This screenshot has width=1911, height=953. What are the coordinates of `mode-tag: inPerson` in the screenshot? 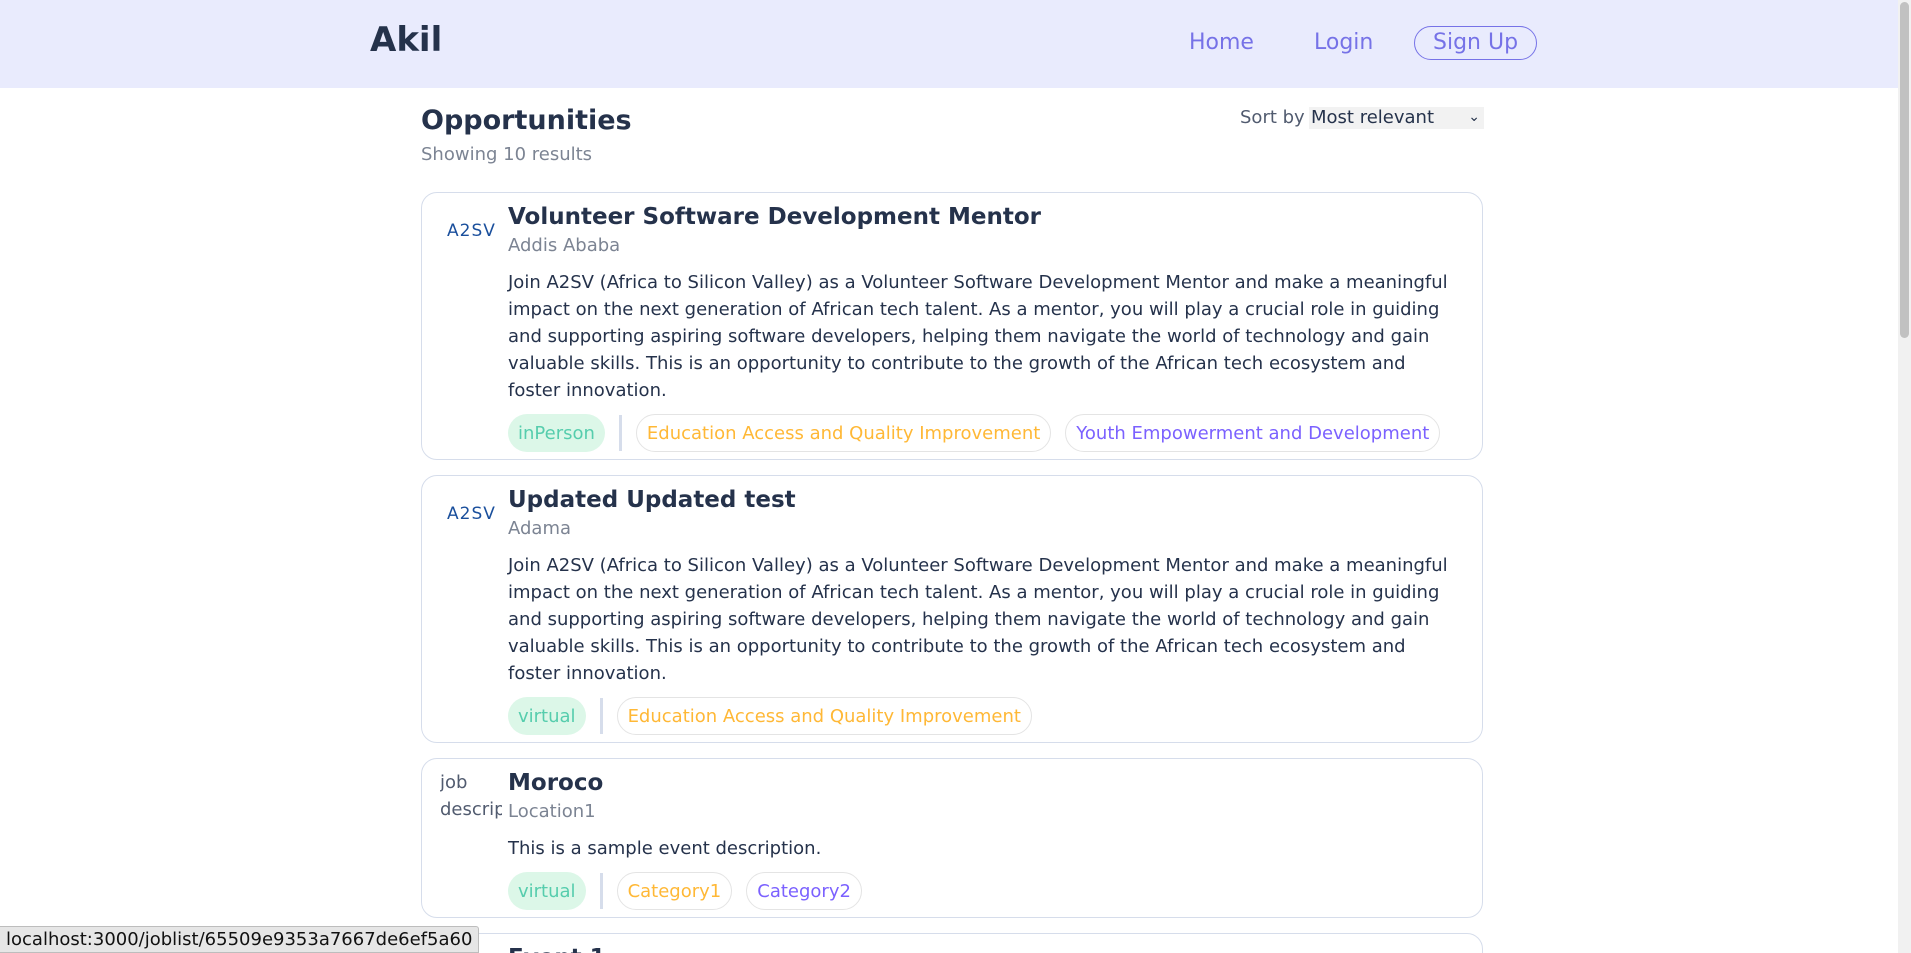 It's located at (556, 433).